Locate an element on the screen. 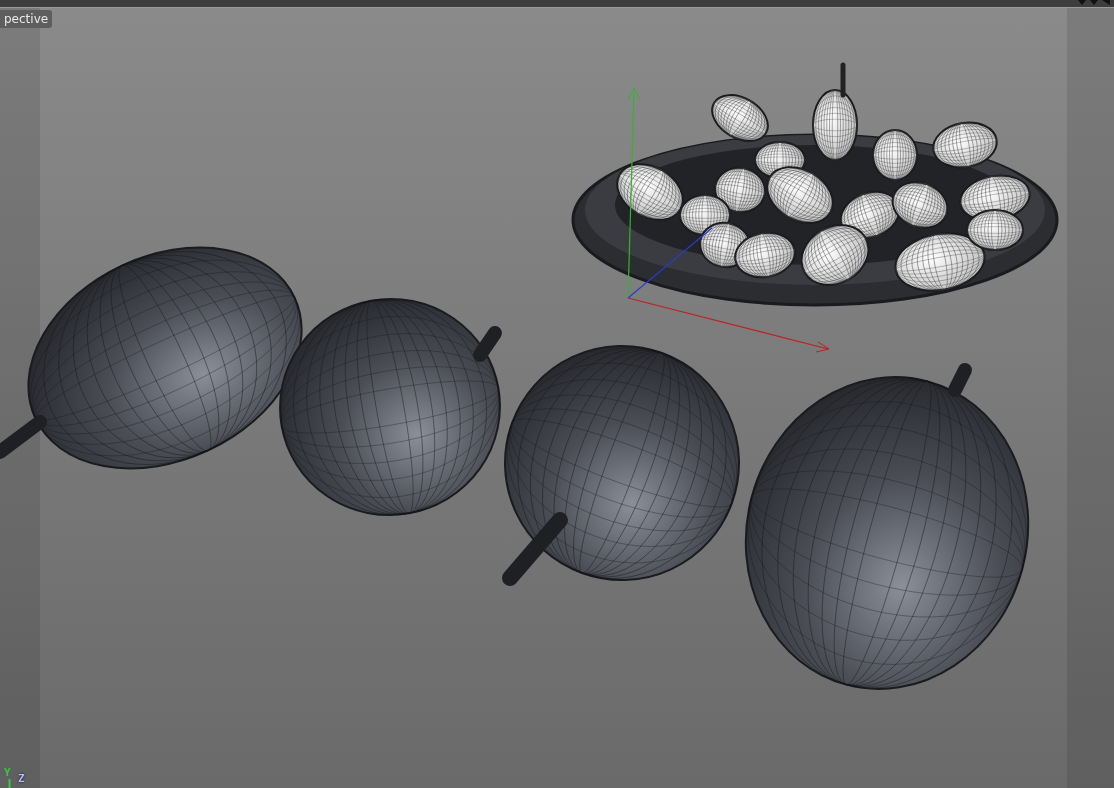 The height and width of the screenshot is (788, 1114). axis-label: Y is located at coordinates (7, 772).